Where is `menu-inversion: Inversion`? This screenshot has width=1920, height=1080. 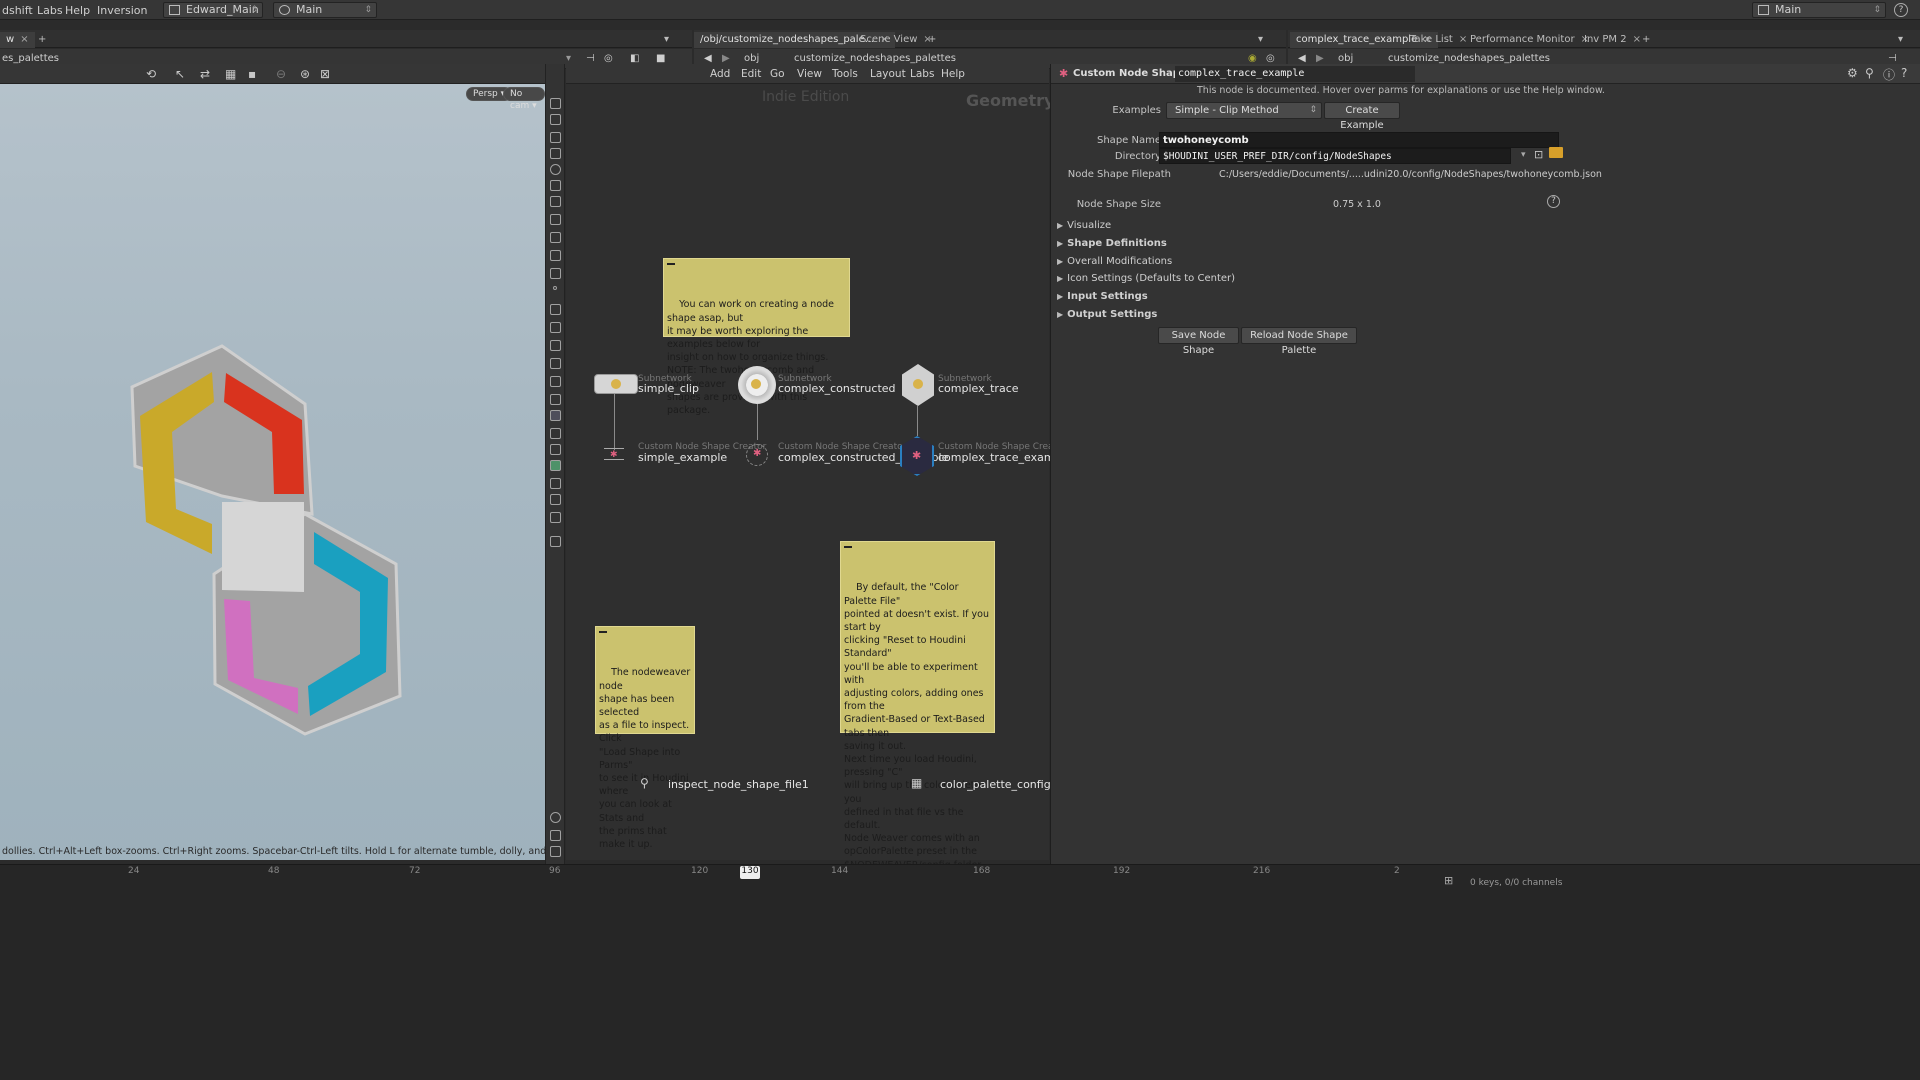 menu-inversion: Inversion is located at coordinates (122, 10).